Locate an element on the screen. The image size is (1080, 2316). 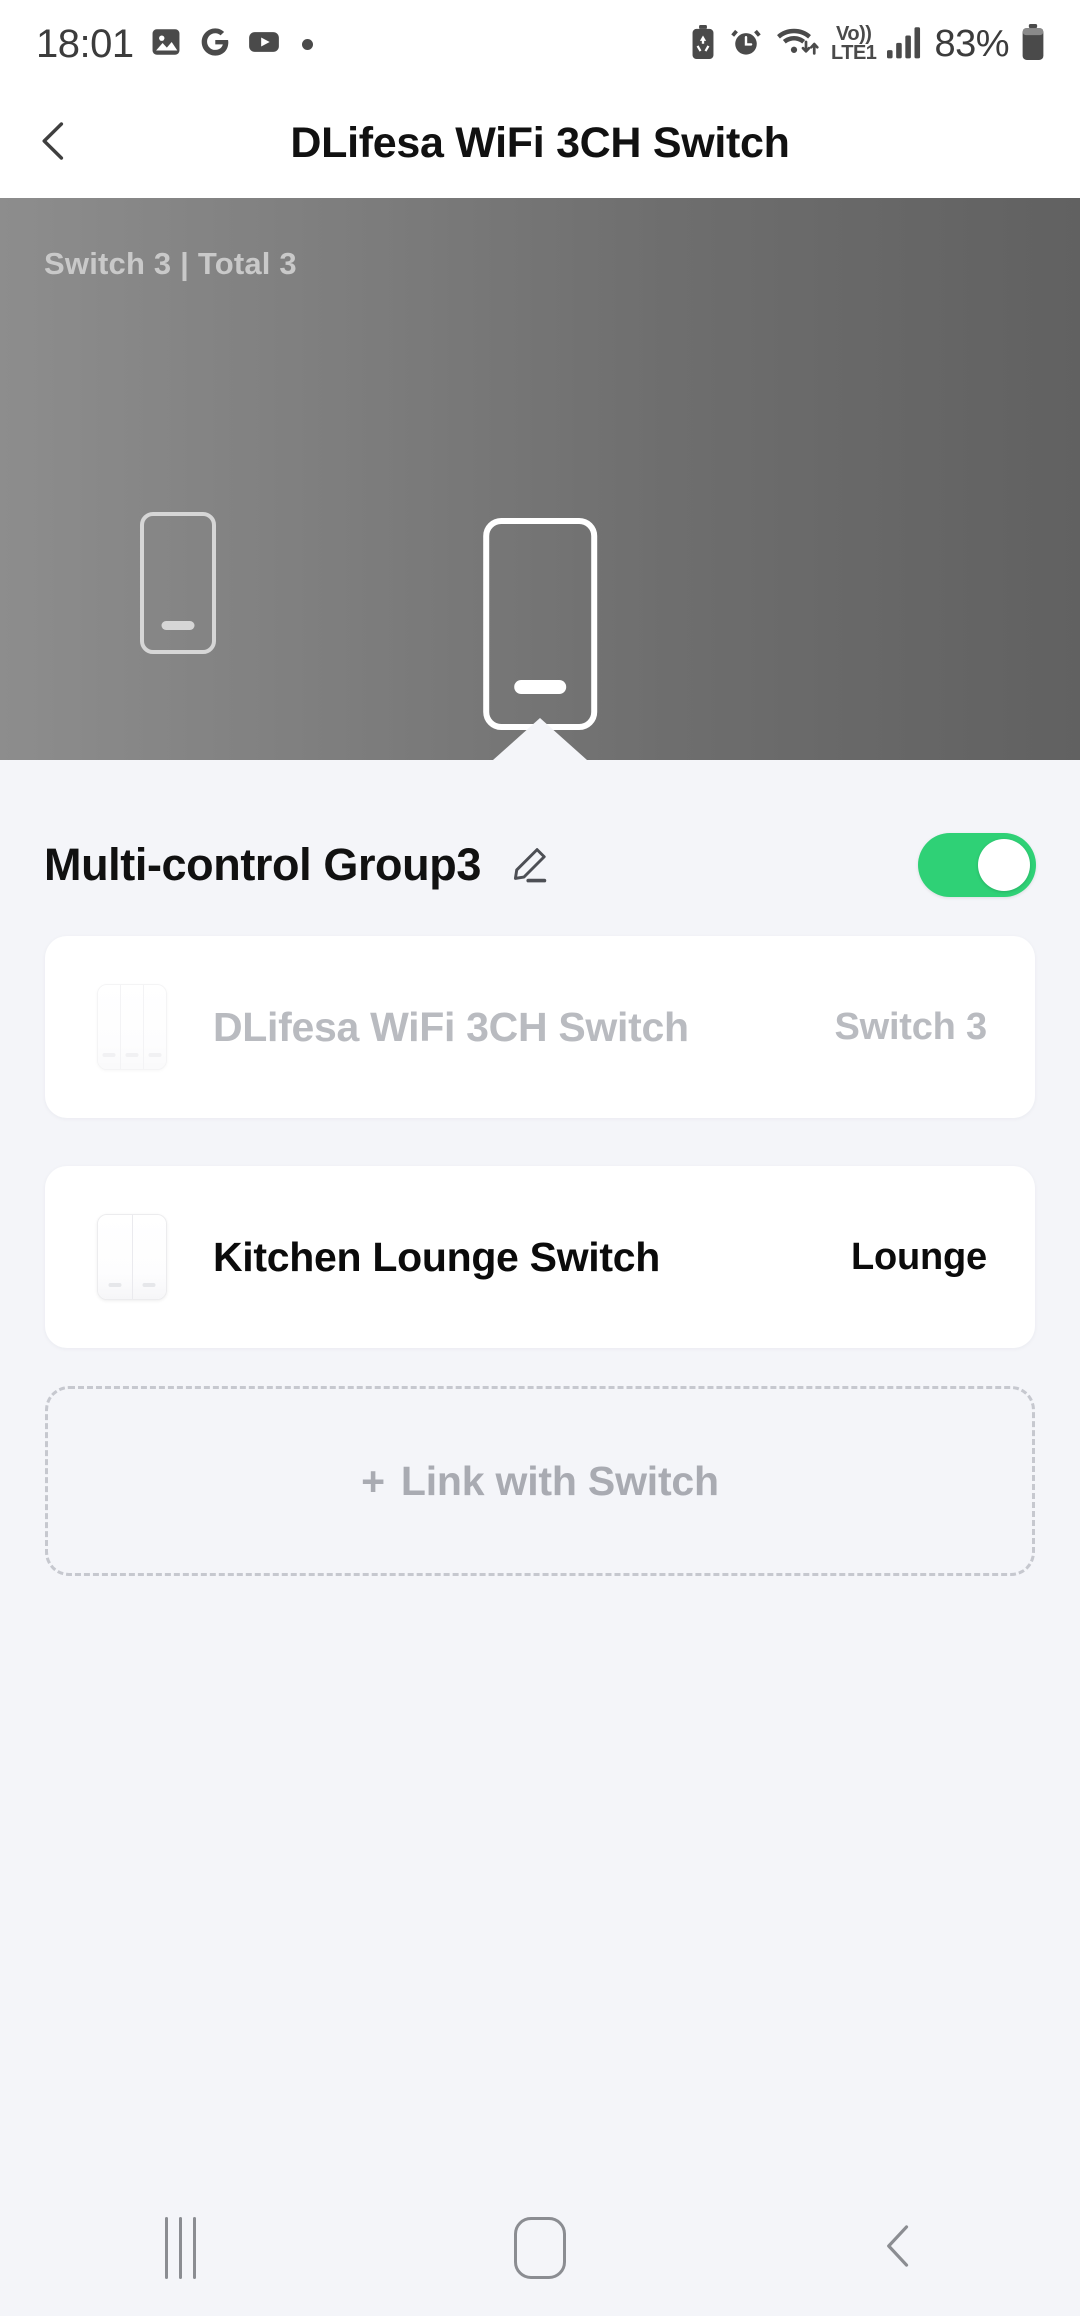
status-bar-clock: 18:01 is located at coordinates (85, 43).